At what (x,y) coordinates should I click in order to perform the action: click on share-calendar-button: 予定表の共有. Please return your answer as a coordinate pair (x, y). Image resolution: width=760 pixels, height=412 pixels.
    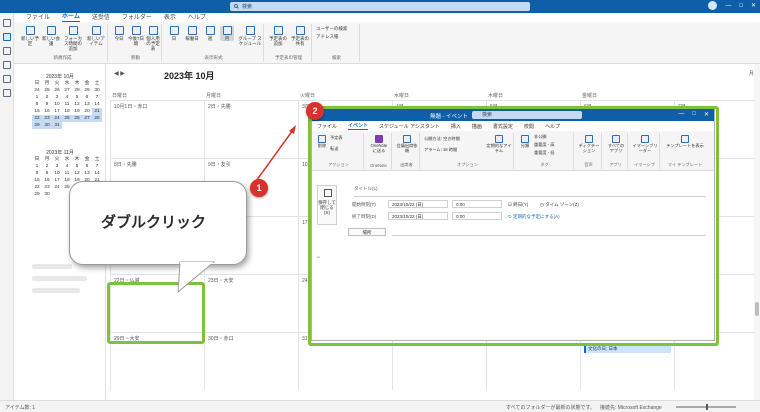
    Looking at the image, I should click on (300, 36).